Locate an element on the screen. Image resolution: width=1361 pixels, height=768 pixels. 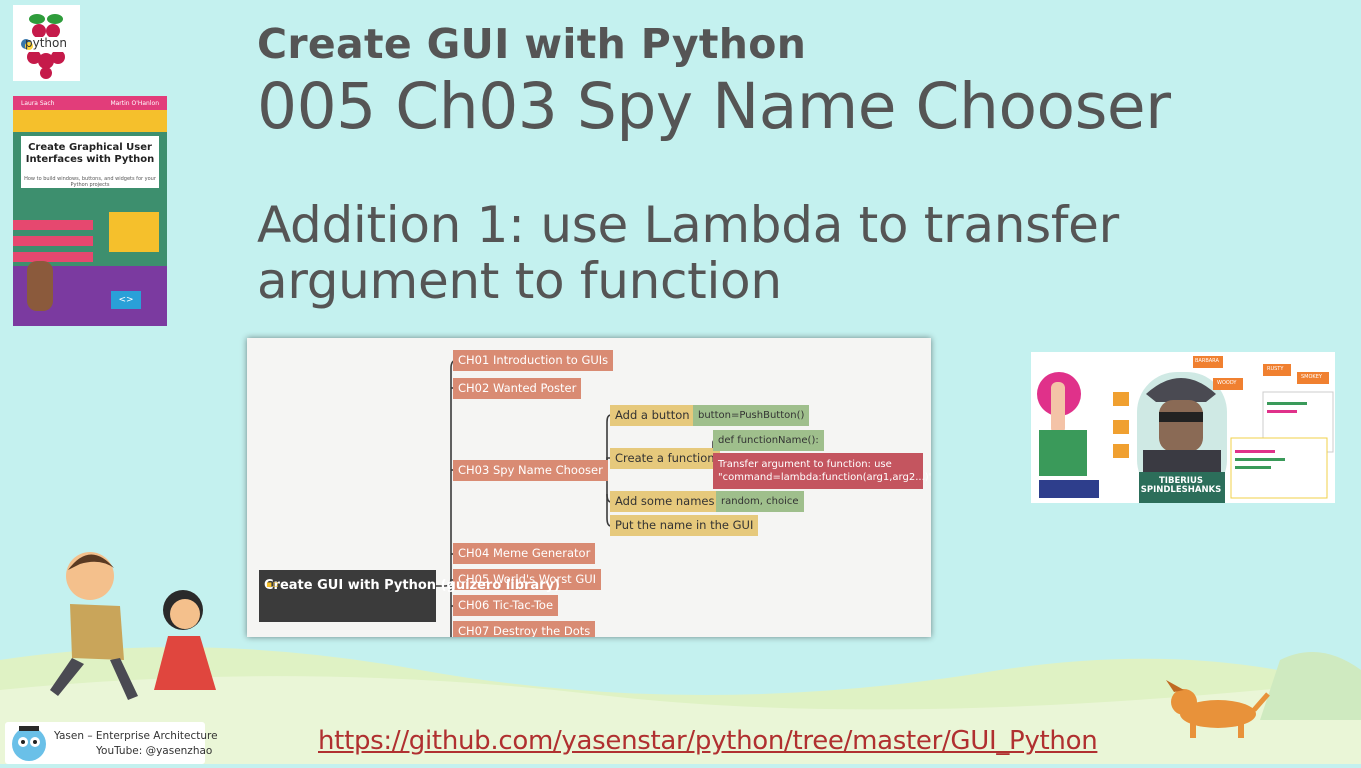
owl-avatar-icon is located at coordinates (29, 743).